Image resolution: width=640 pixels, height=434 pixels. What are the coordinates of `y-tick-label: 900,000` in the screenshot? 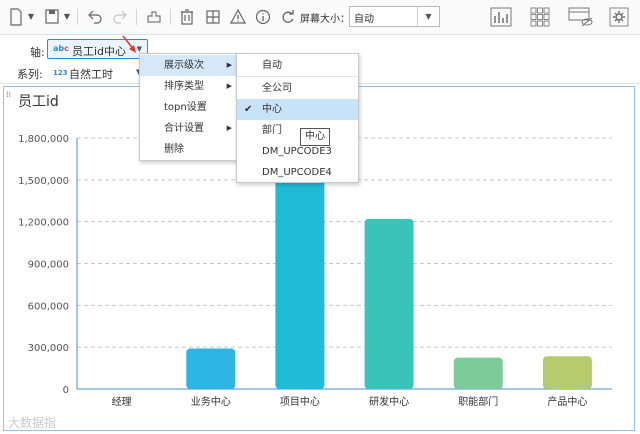 It's located at (48, 265).